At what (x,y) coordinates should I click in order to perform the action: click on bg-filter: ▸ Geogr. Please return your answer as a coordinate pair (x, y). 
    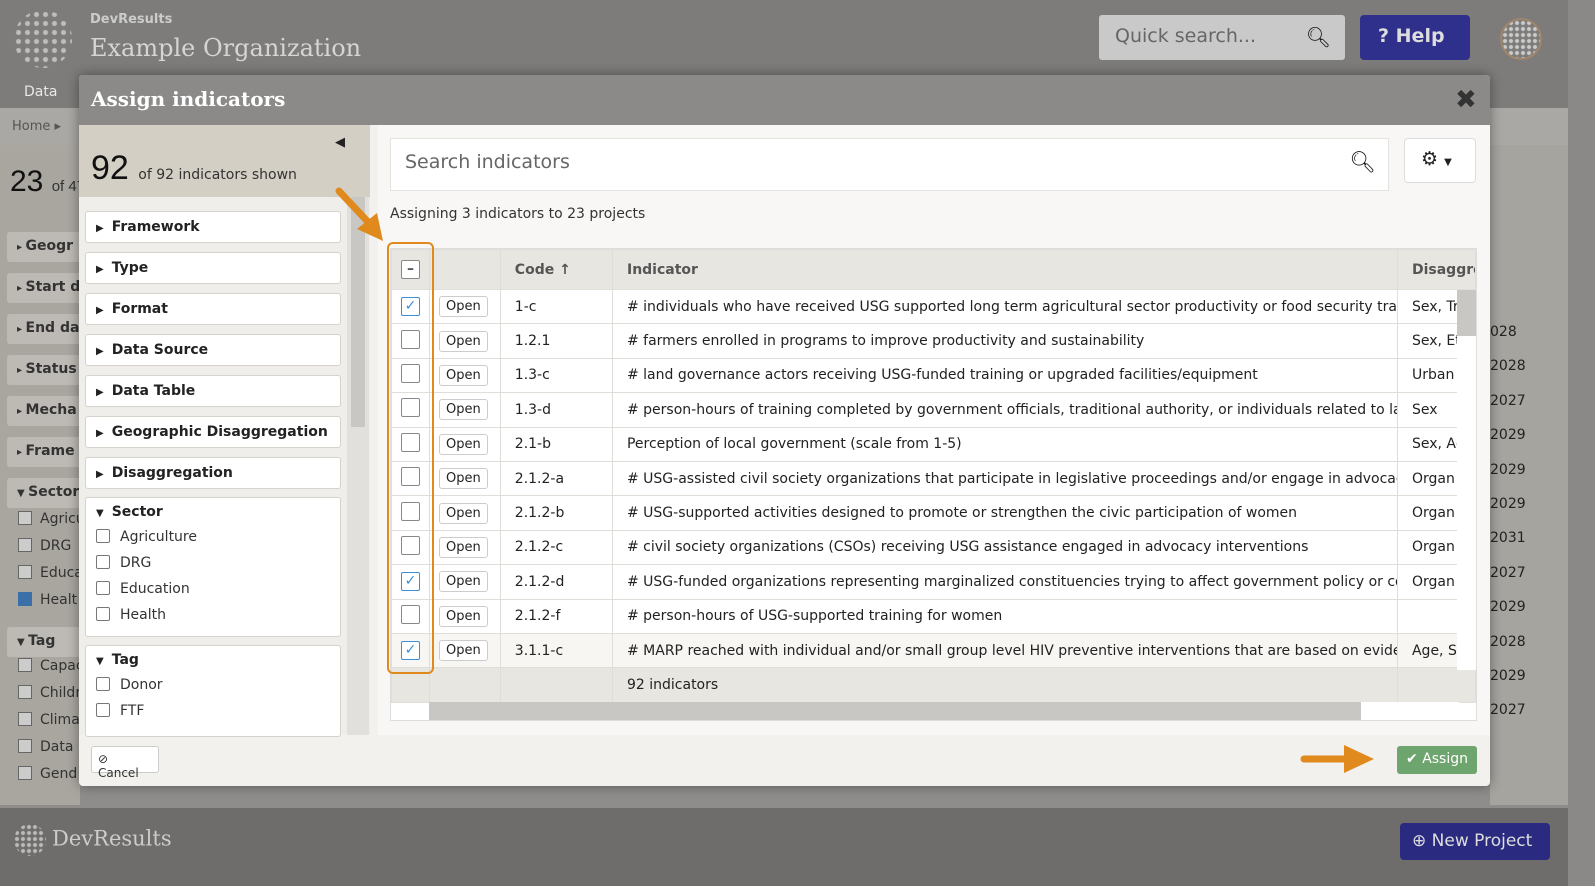
    Looking at the image, I should click on (44, 247).